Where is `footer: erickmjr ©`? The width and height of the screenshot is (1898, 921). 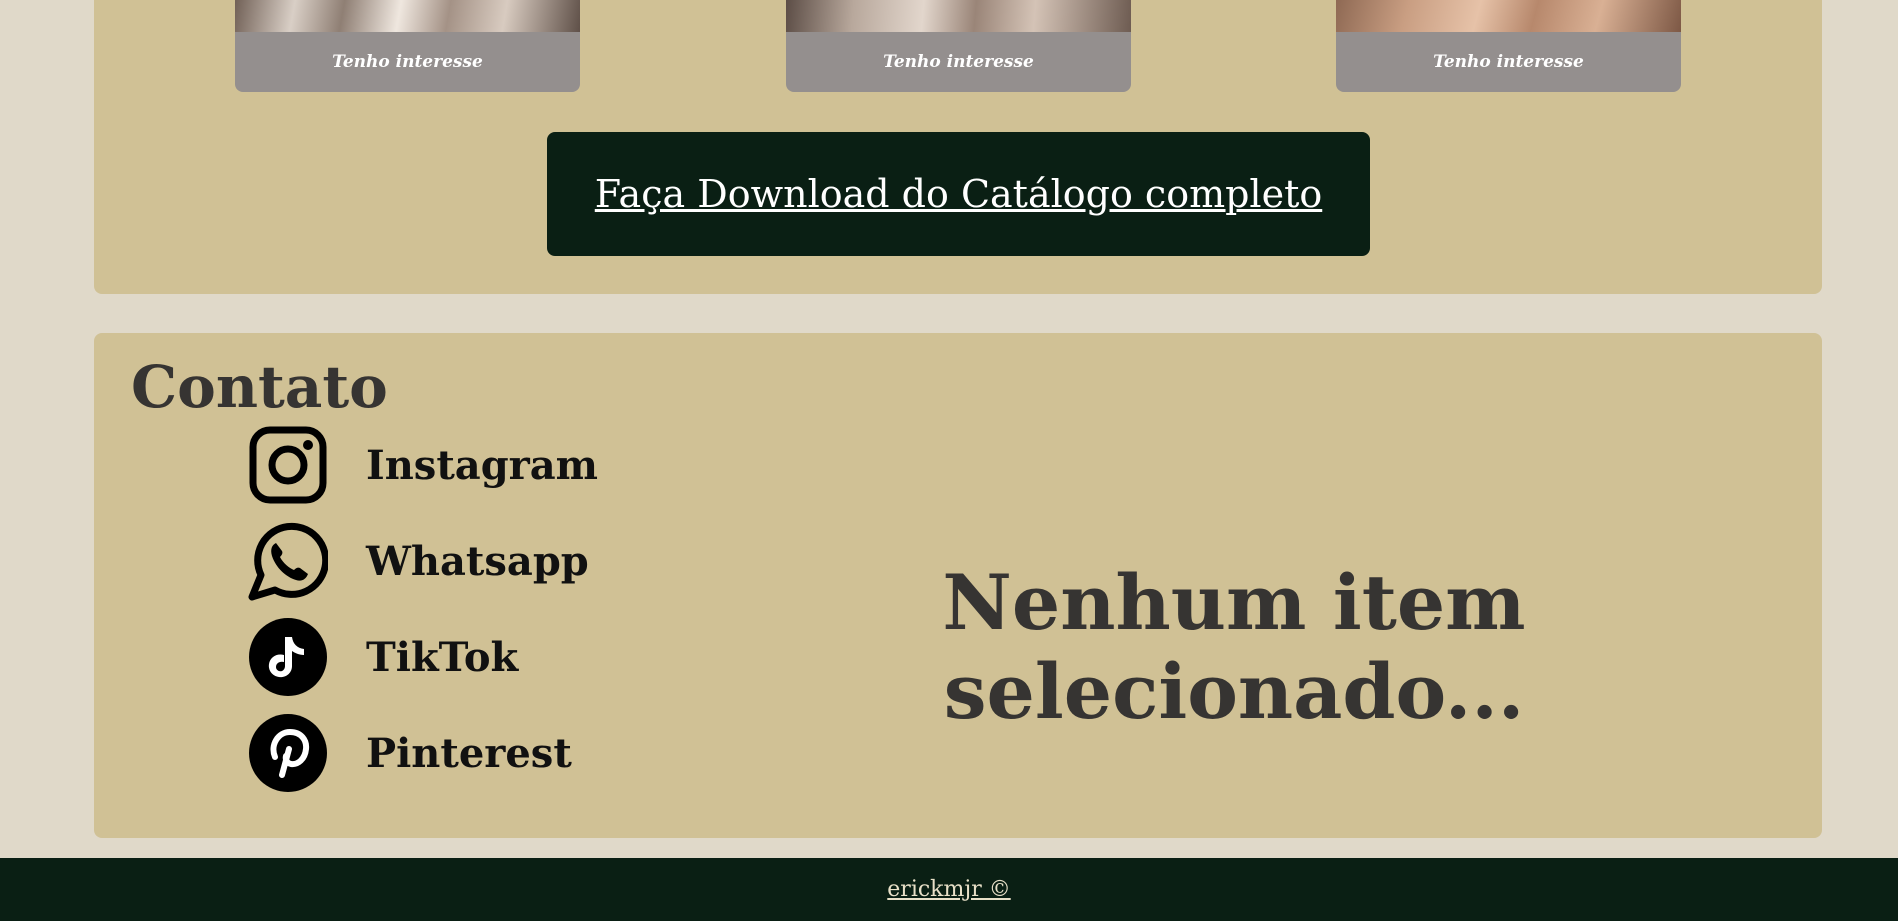 footer: erickmjr © is located at coordinates (949, 889).